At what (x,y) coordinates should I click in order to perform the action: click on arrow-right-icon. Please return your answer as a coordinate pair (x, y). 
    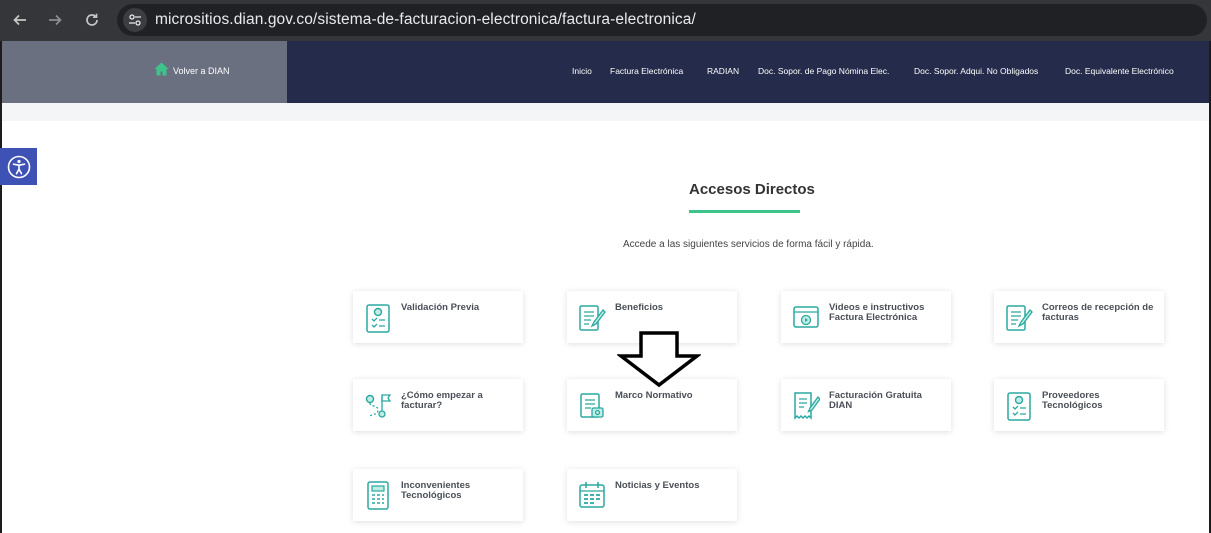
    Looking at the image, I should click on (55, 20).